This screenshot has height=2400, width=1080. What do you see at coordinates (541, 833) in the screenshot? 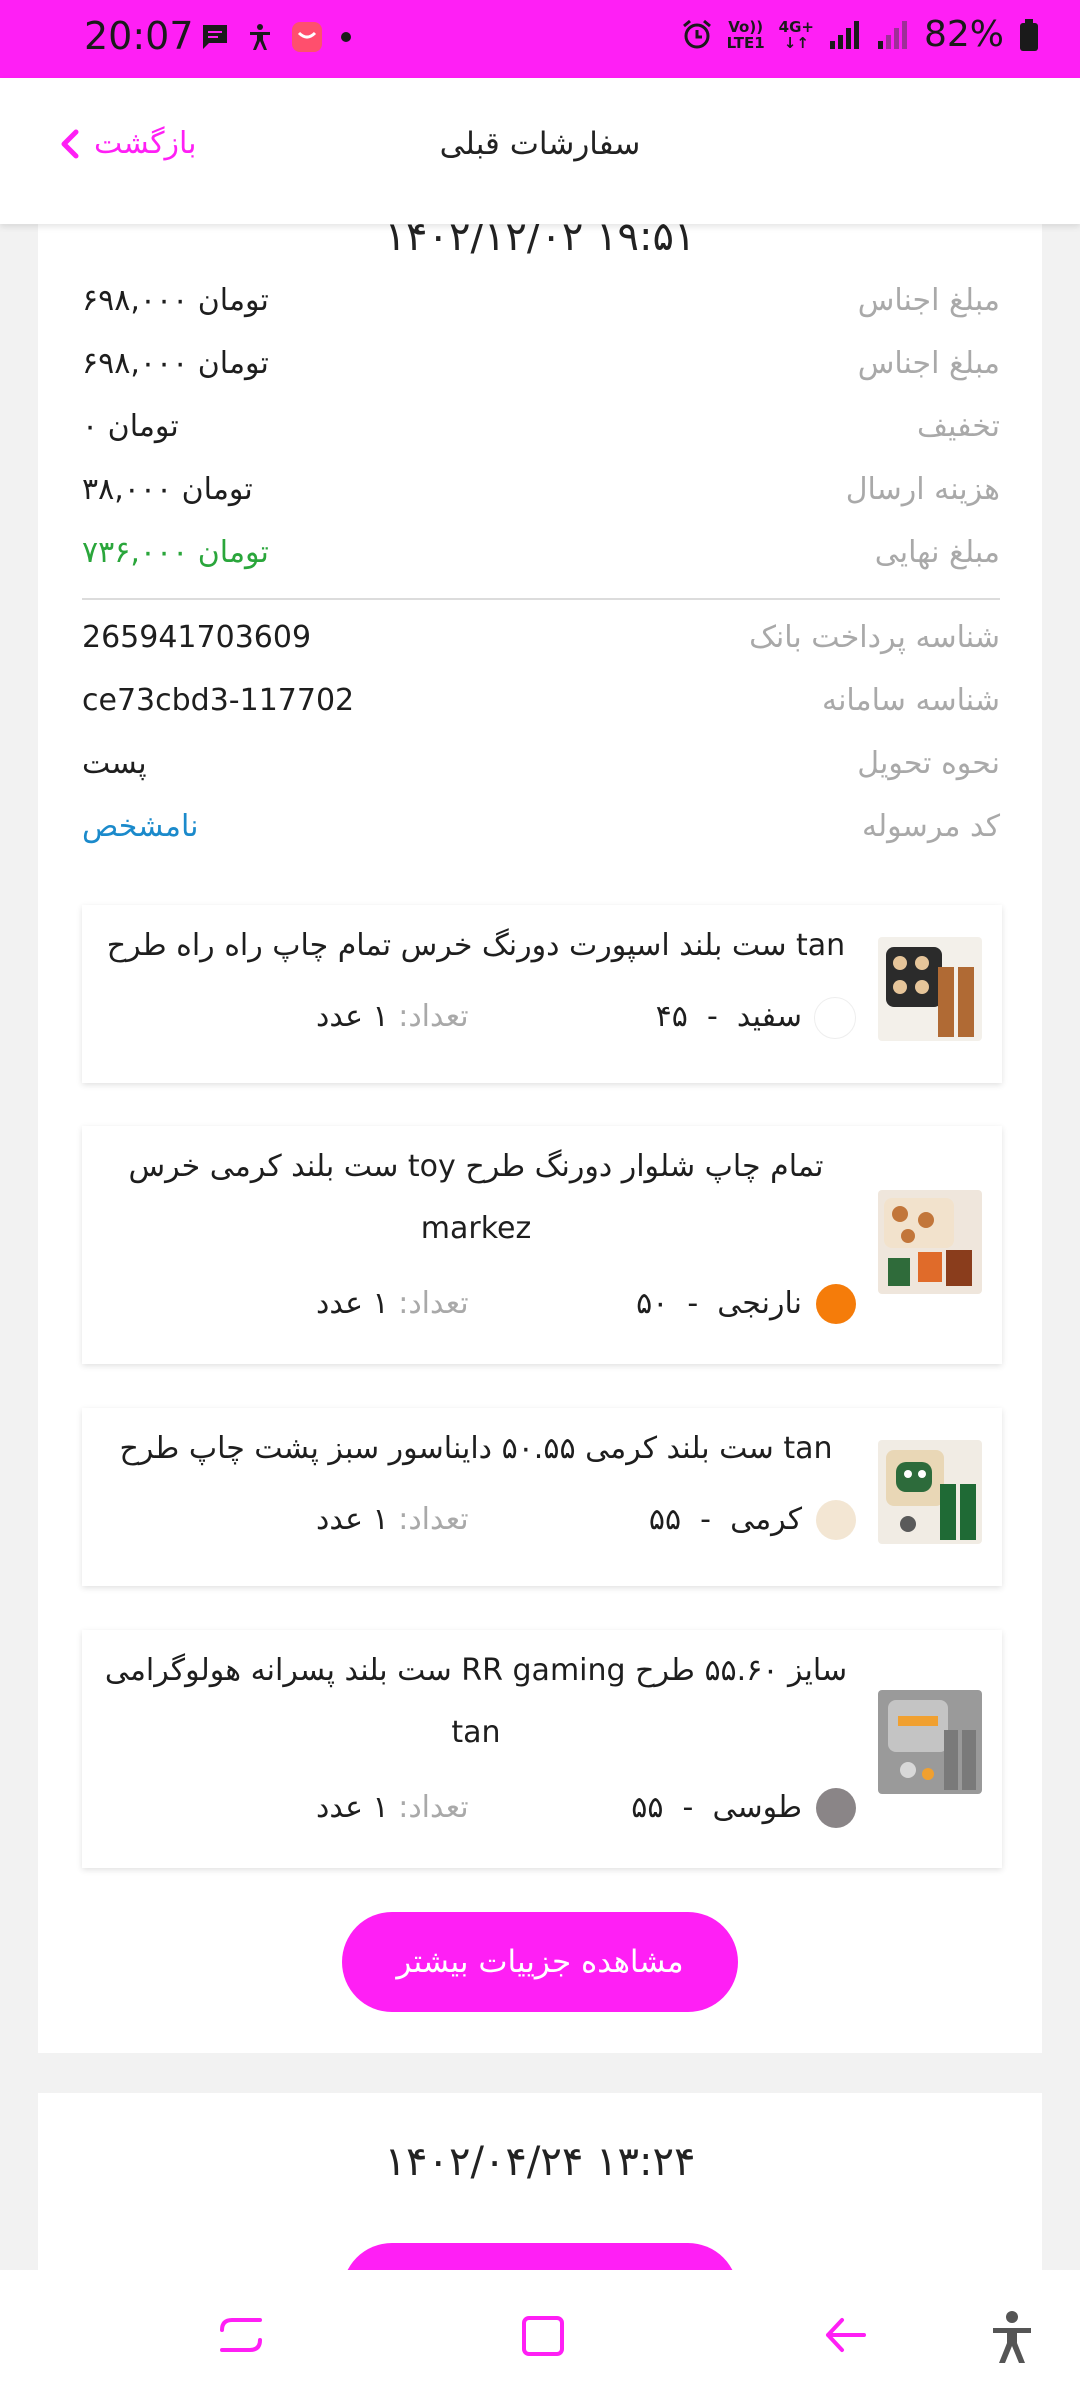
I see `detail-row: کد مرسوله نامشخص` at bounding box center [541, 833].